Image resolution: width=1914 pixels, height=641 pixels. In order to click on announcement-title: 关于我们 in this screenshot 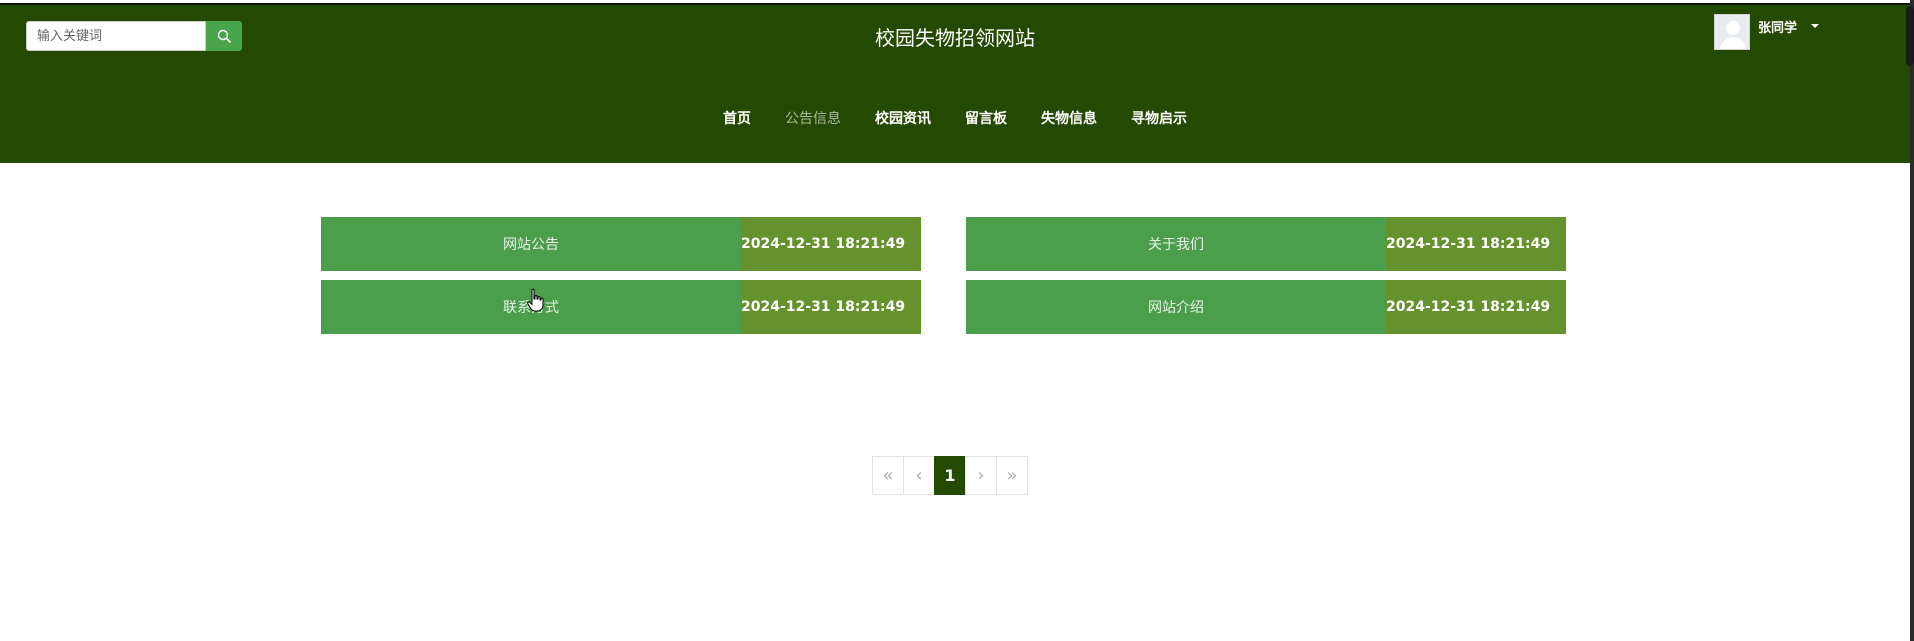, I will do `click(1176, 244)`.